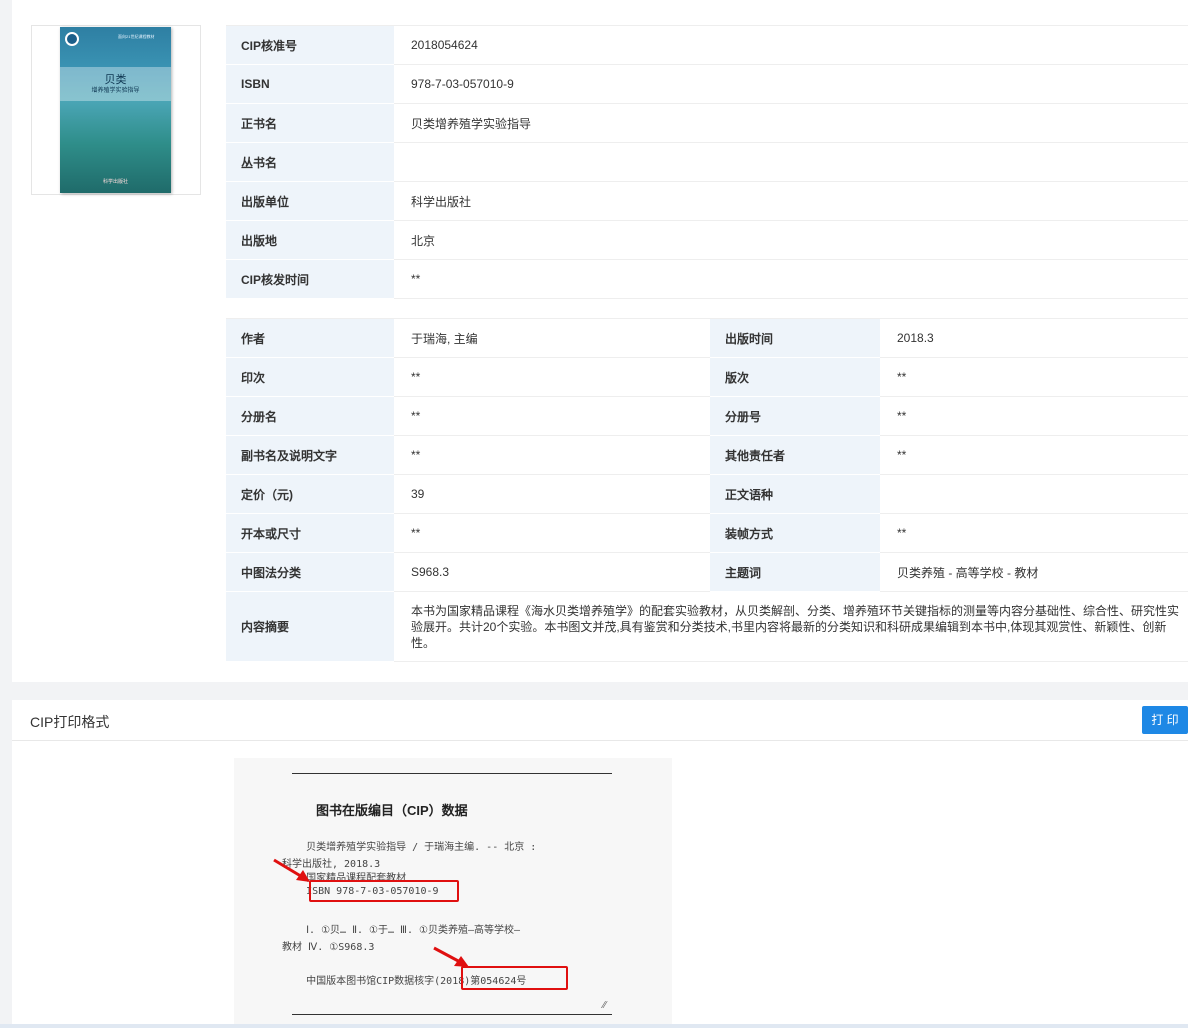  Describe the element at coordinates (791, 84) in the screenshot. I see `isbn-value: 978-7-03-057010-9` at that location.